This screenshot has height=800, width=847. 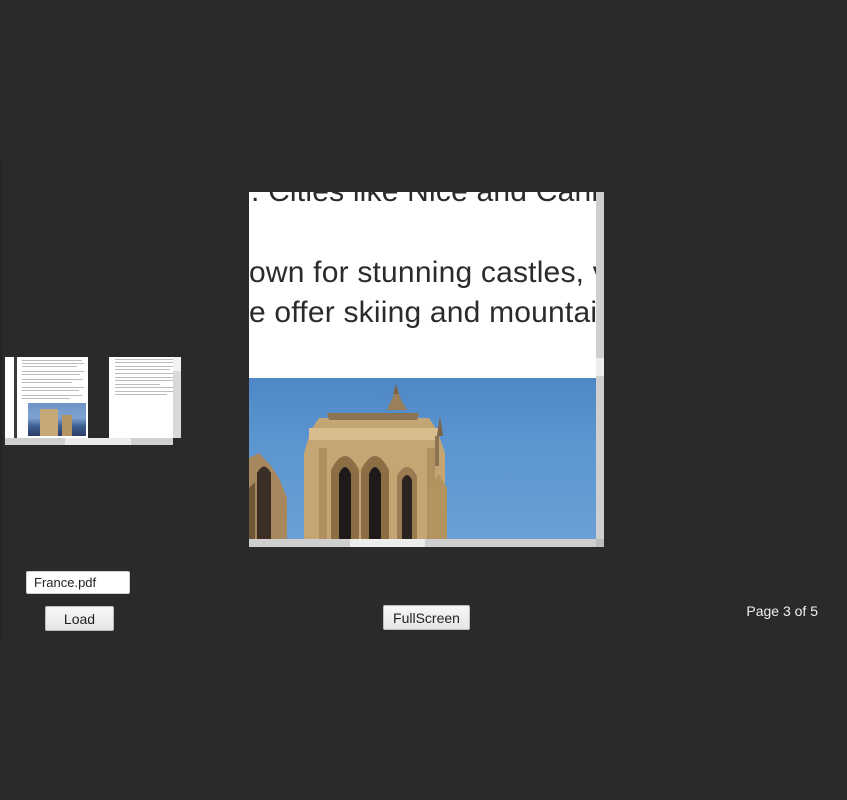 What do you see at coordinates (600, 543) in the screenshot?
I see `scrollbar-corner` at bounding box center [600, 543].